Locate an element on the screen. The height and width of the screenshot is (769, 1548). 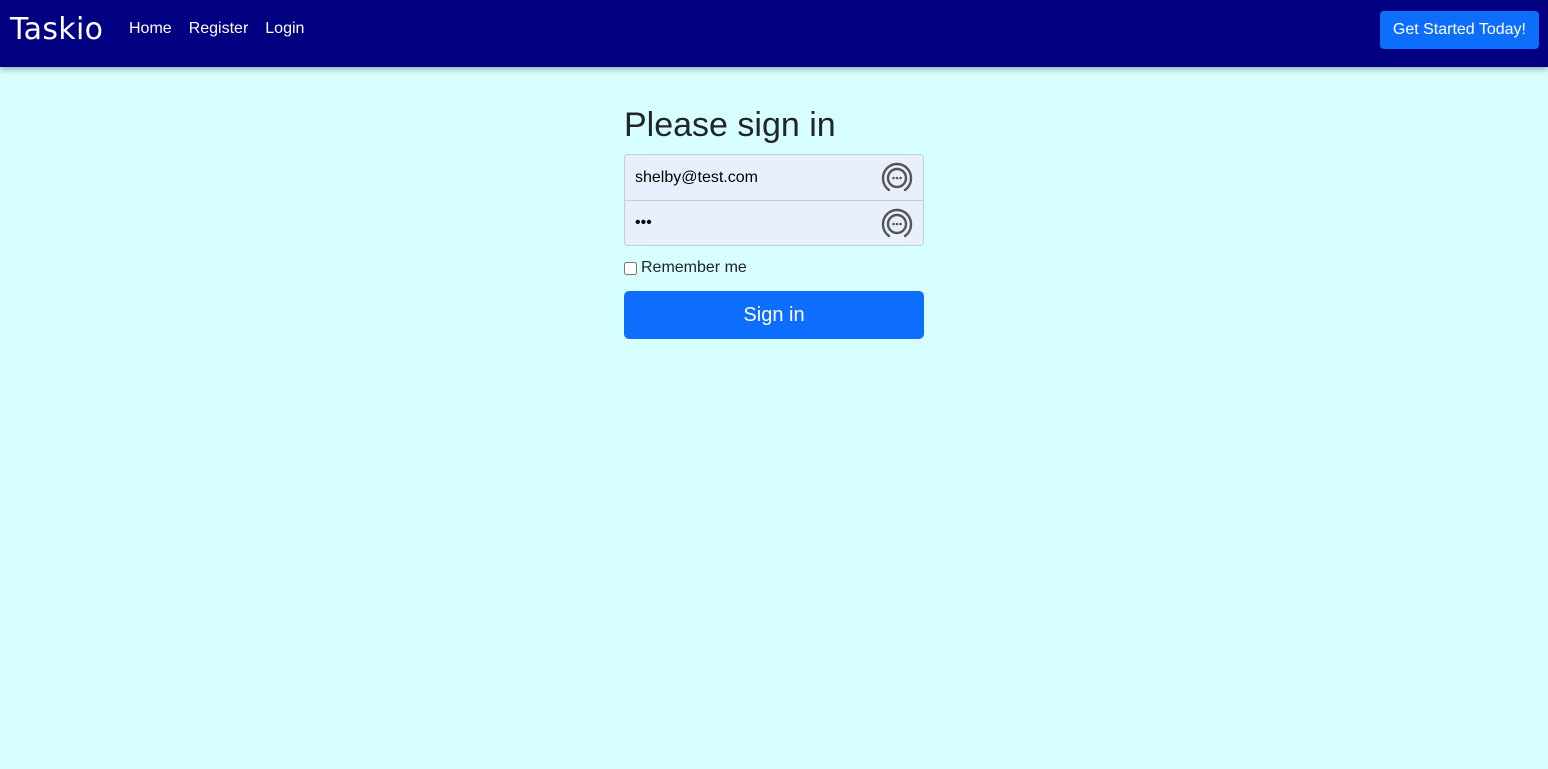
page-title: Please sign in is located at coordinates (730, 125).